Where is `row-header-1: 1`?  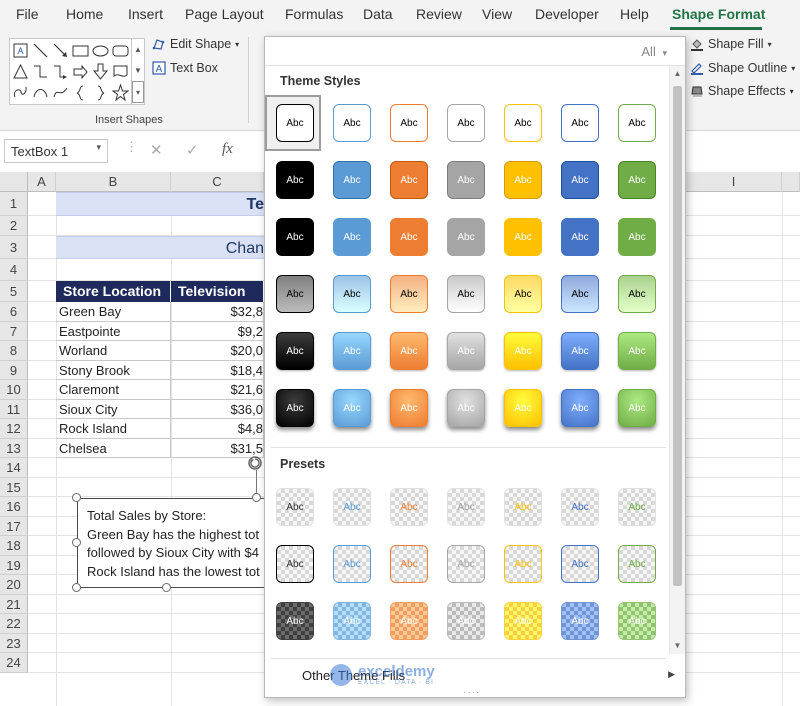
row-header-1: 1 is located at coordinates (14, 204).